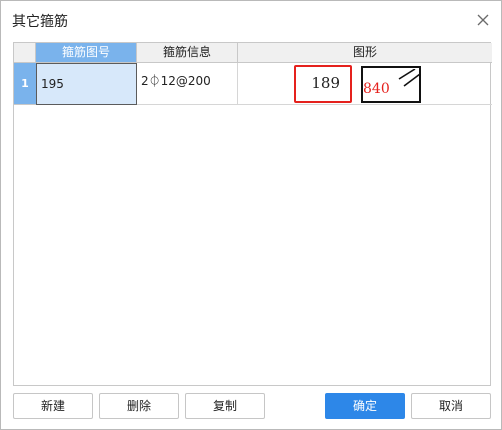 Image resolution: width=502 pixels, height=430 pixels. What do you see at coordinates (251, 19) in the screenshot?
I see `title-bar: 其它箍筋` at bounding box center [251, 19].